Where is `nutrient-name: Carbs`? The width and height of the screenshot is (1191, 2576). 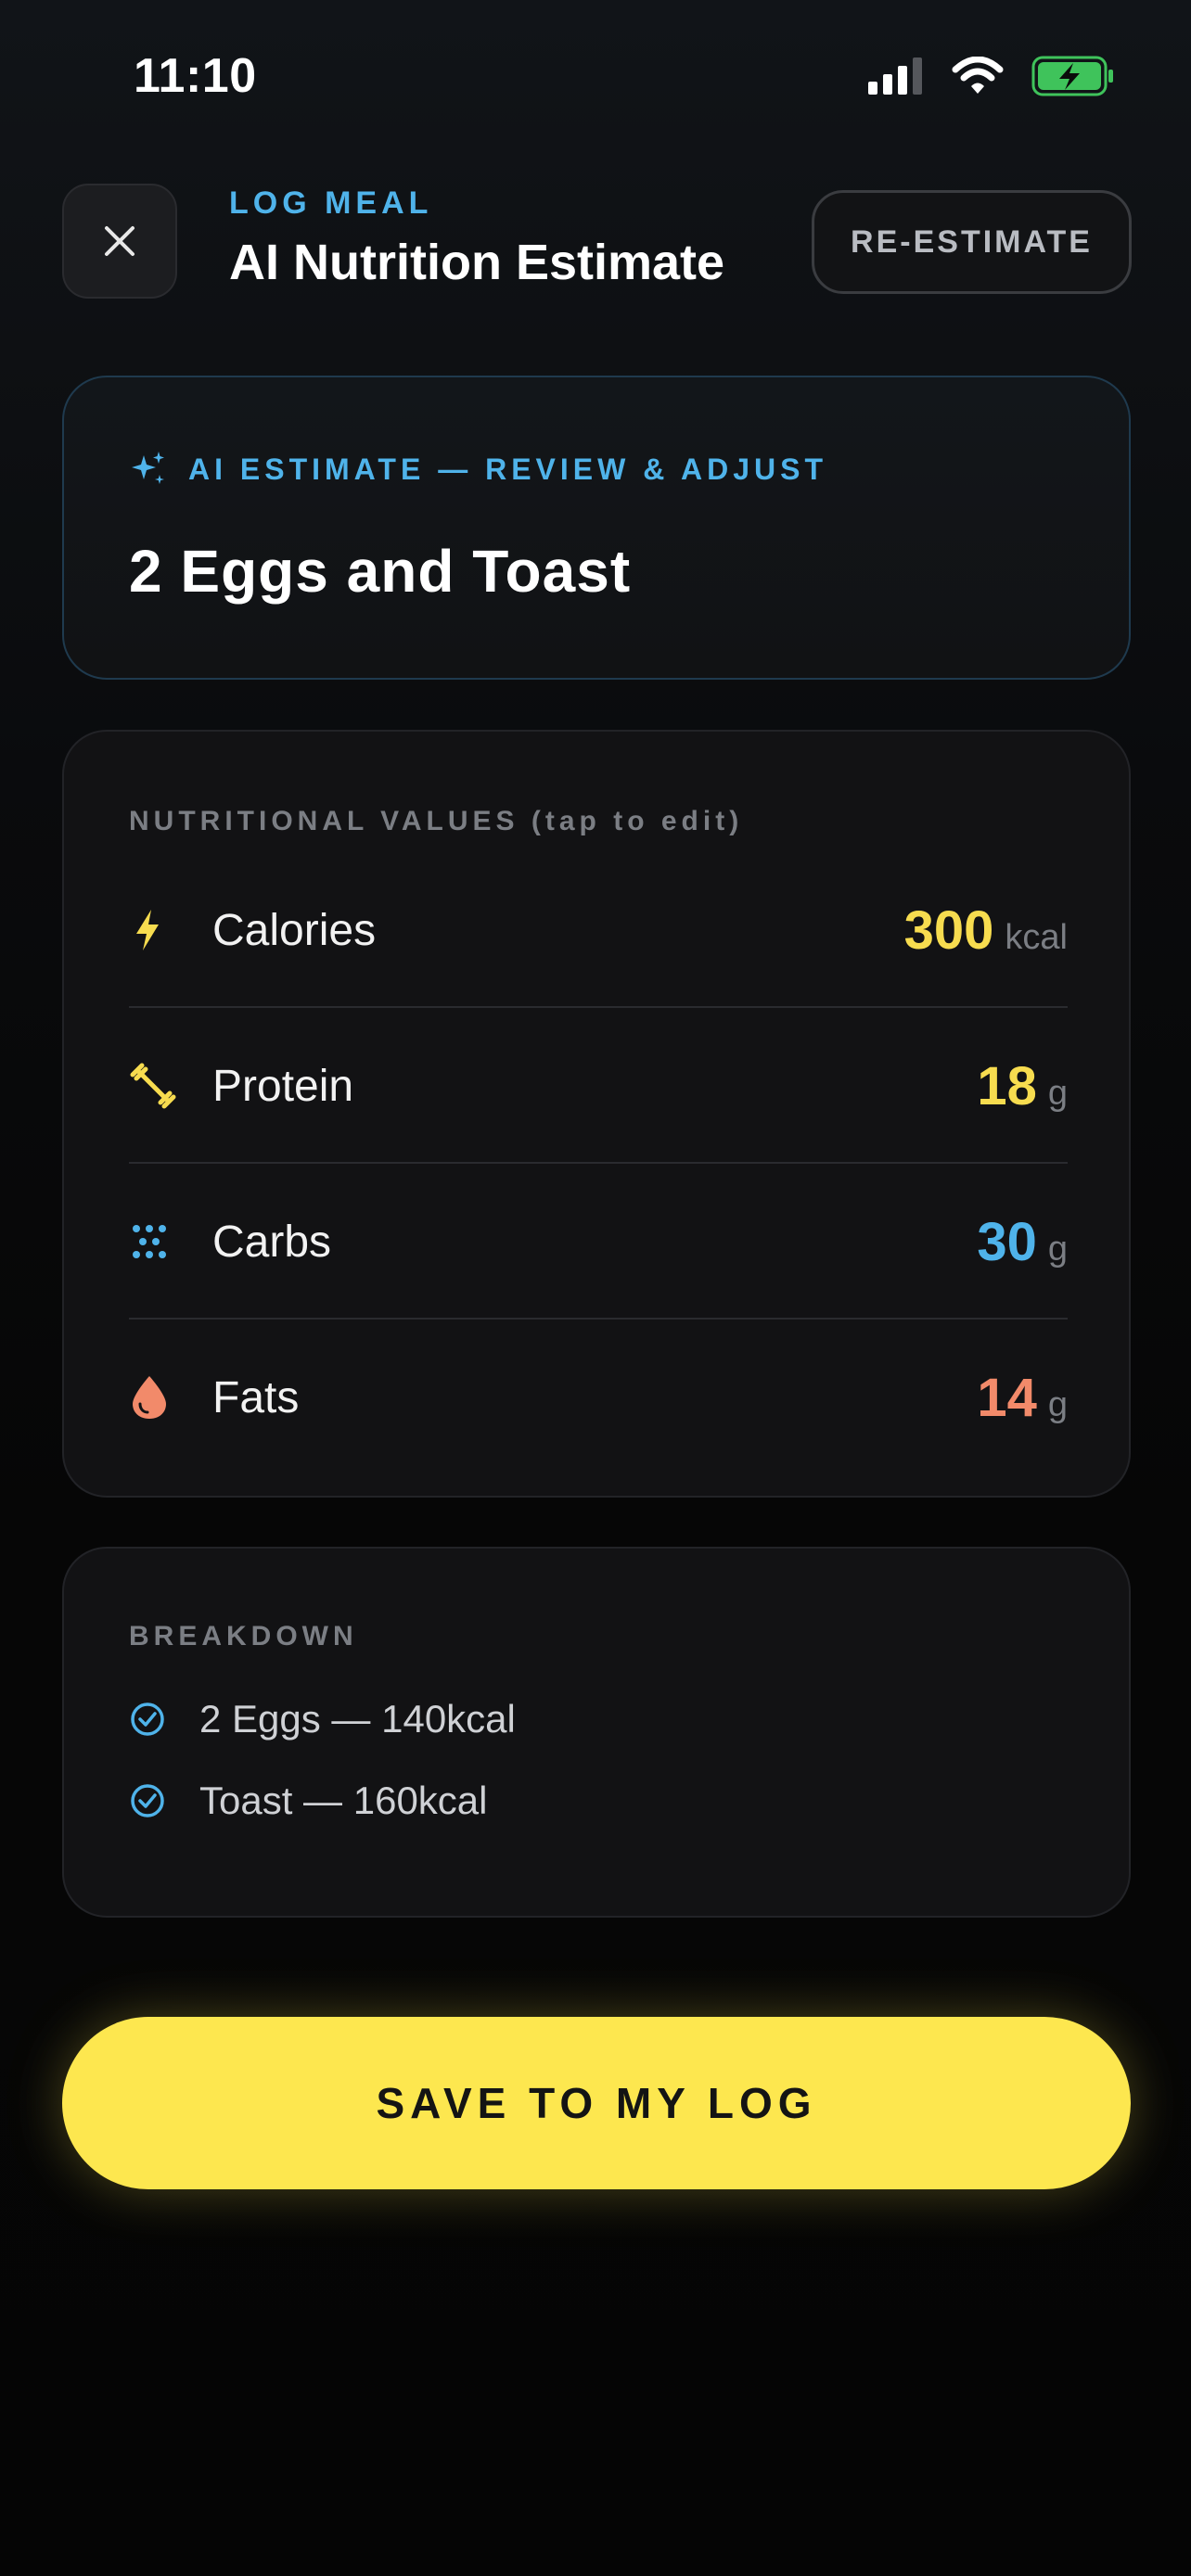 nutrient-name: Carbs is located at coordinates (272, 1242).